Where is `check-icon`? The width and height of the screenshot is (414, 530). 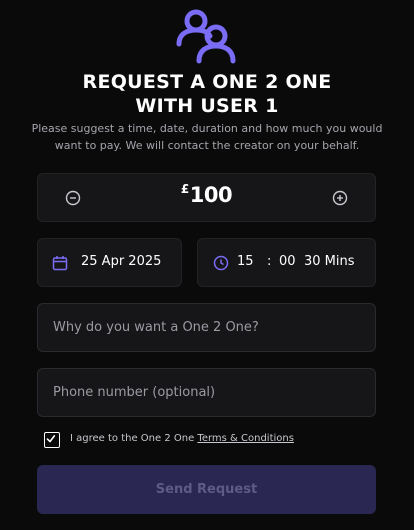
check-icon is located at coordinates (51, 439).